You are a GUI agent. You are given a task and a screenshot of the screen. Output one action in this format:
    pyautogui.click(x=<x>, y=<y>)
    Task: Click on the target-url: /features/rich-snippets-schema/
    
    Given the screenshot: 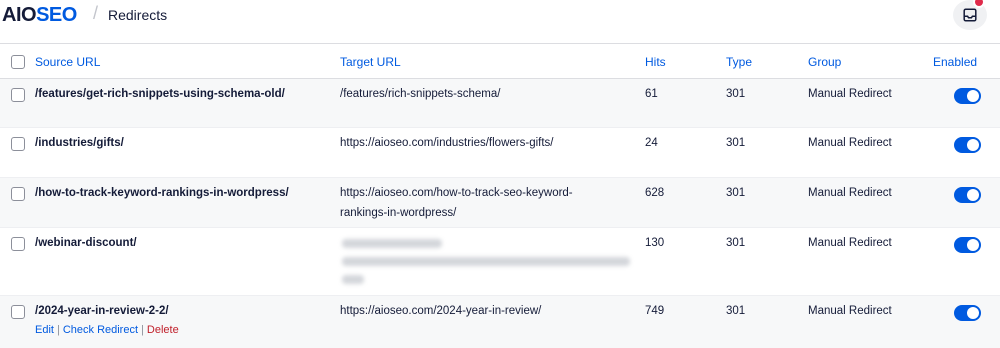 What is the action you would take?
    pyautogui.click(x=420, y=94)
    